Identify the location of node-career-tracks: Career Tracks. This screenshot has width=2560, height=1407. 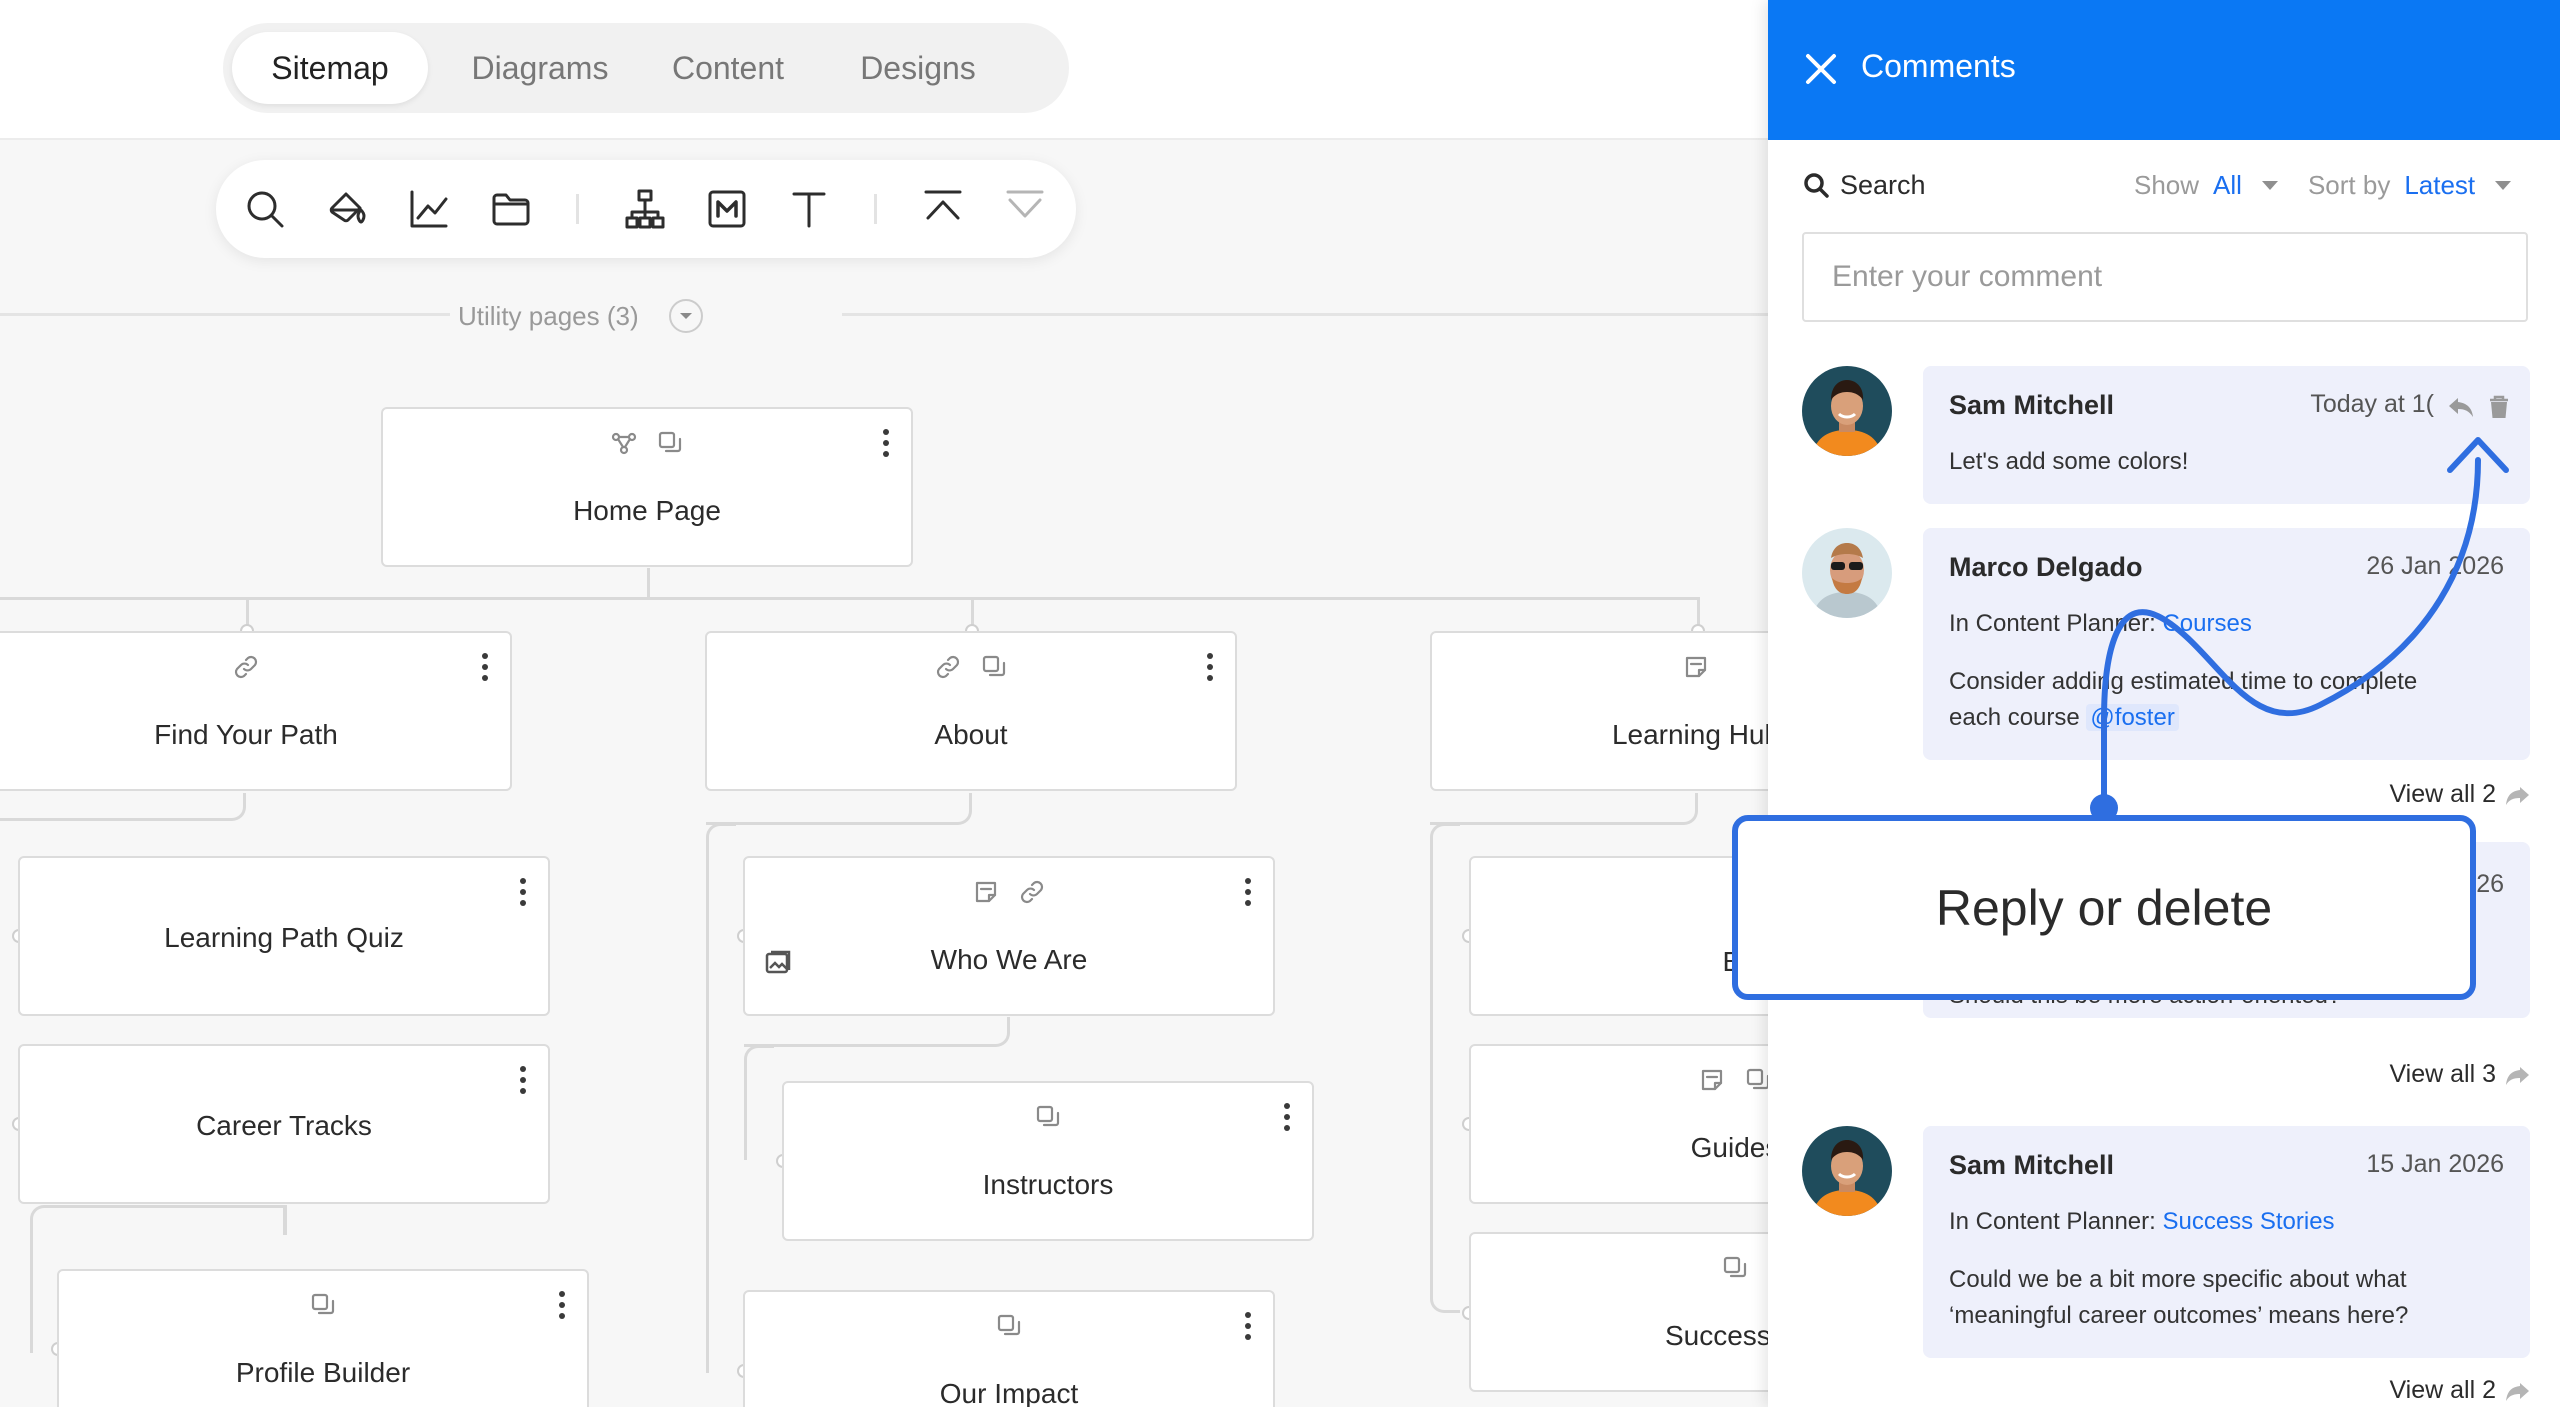
(284, 1124).